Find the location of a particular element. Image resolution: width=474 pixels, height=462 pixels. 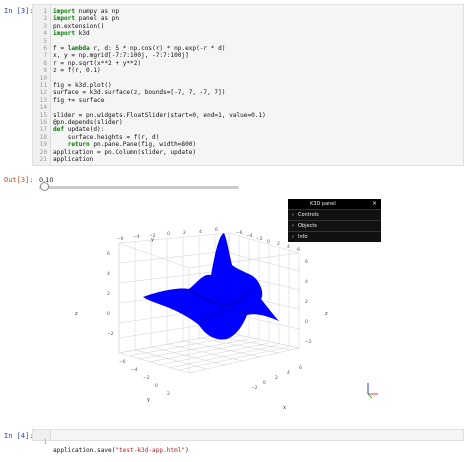

line-number: 14 is located at coordinates (43, 108).